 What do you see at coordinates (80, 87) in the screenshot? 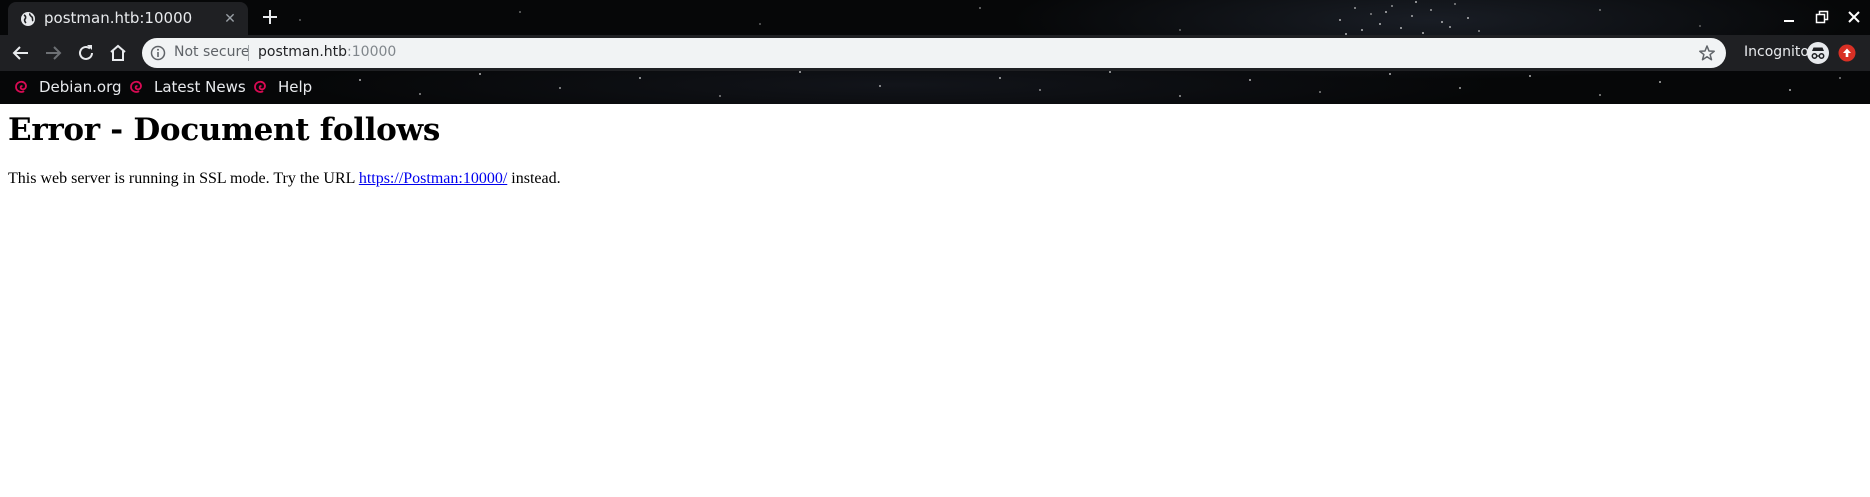
I see `bookmark-label: Debian.org` at bounding box center [80, 87].